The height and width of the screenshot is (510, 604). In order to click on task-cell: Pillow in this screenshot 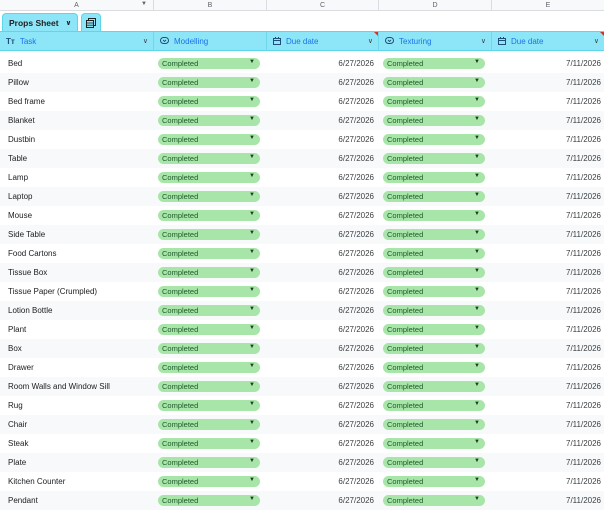, I will do `click(77, 82)`.